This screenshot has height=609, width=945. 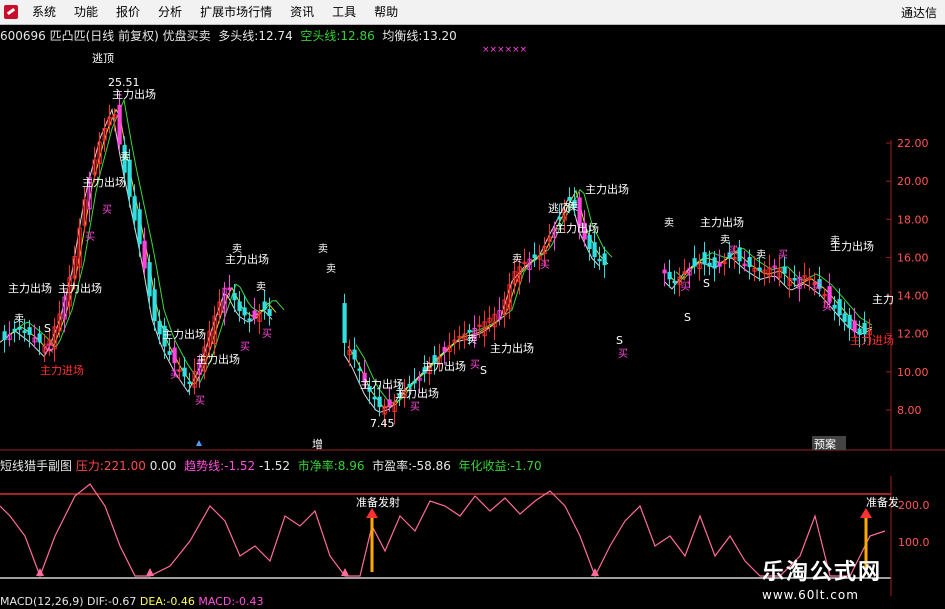 What do you see at coordinates (559, 208) in the screenshot?
I see `escape-top-label: 逃顶` at bounding box center [559, 208].